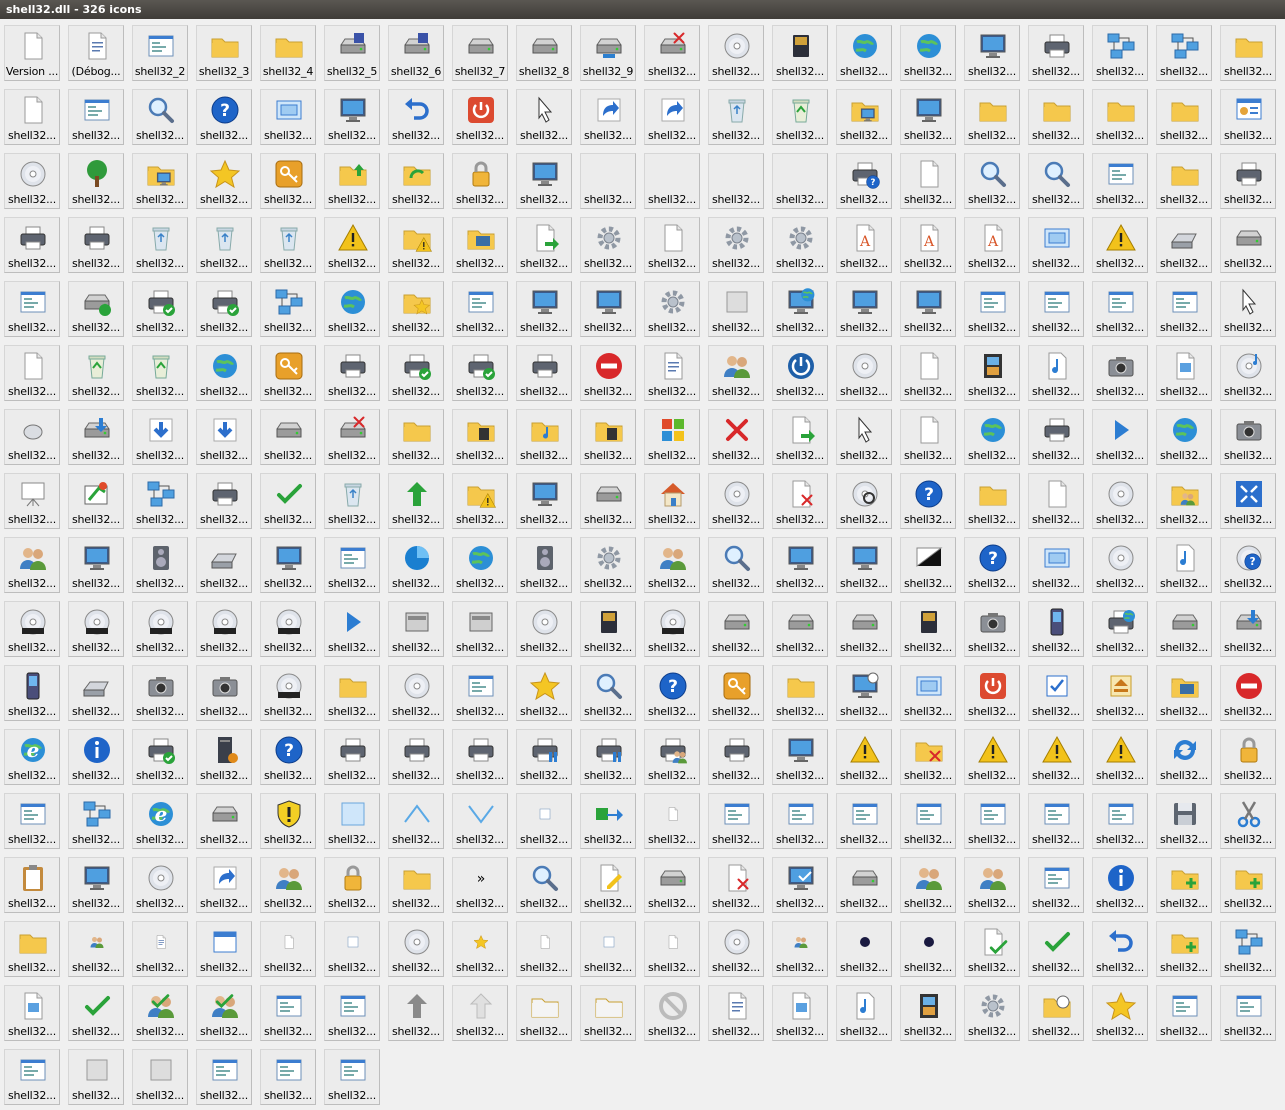 The image size is (1285, 1110). I want to click on icon-cell: shell32_4, so click(288, 53).